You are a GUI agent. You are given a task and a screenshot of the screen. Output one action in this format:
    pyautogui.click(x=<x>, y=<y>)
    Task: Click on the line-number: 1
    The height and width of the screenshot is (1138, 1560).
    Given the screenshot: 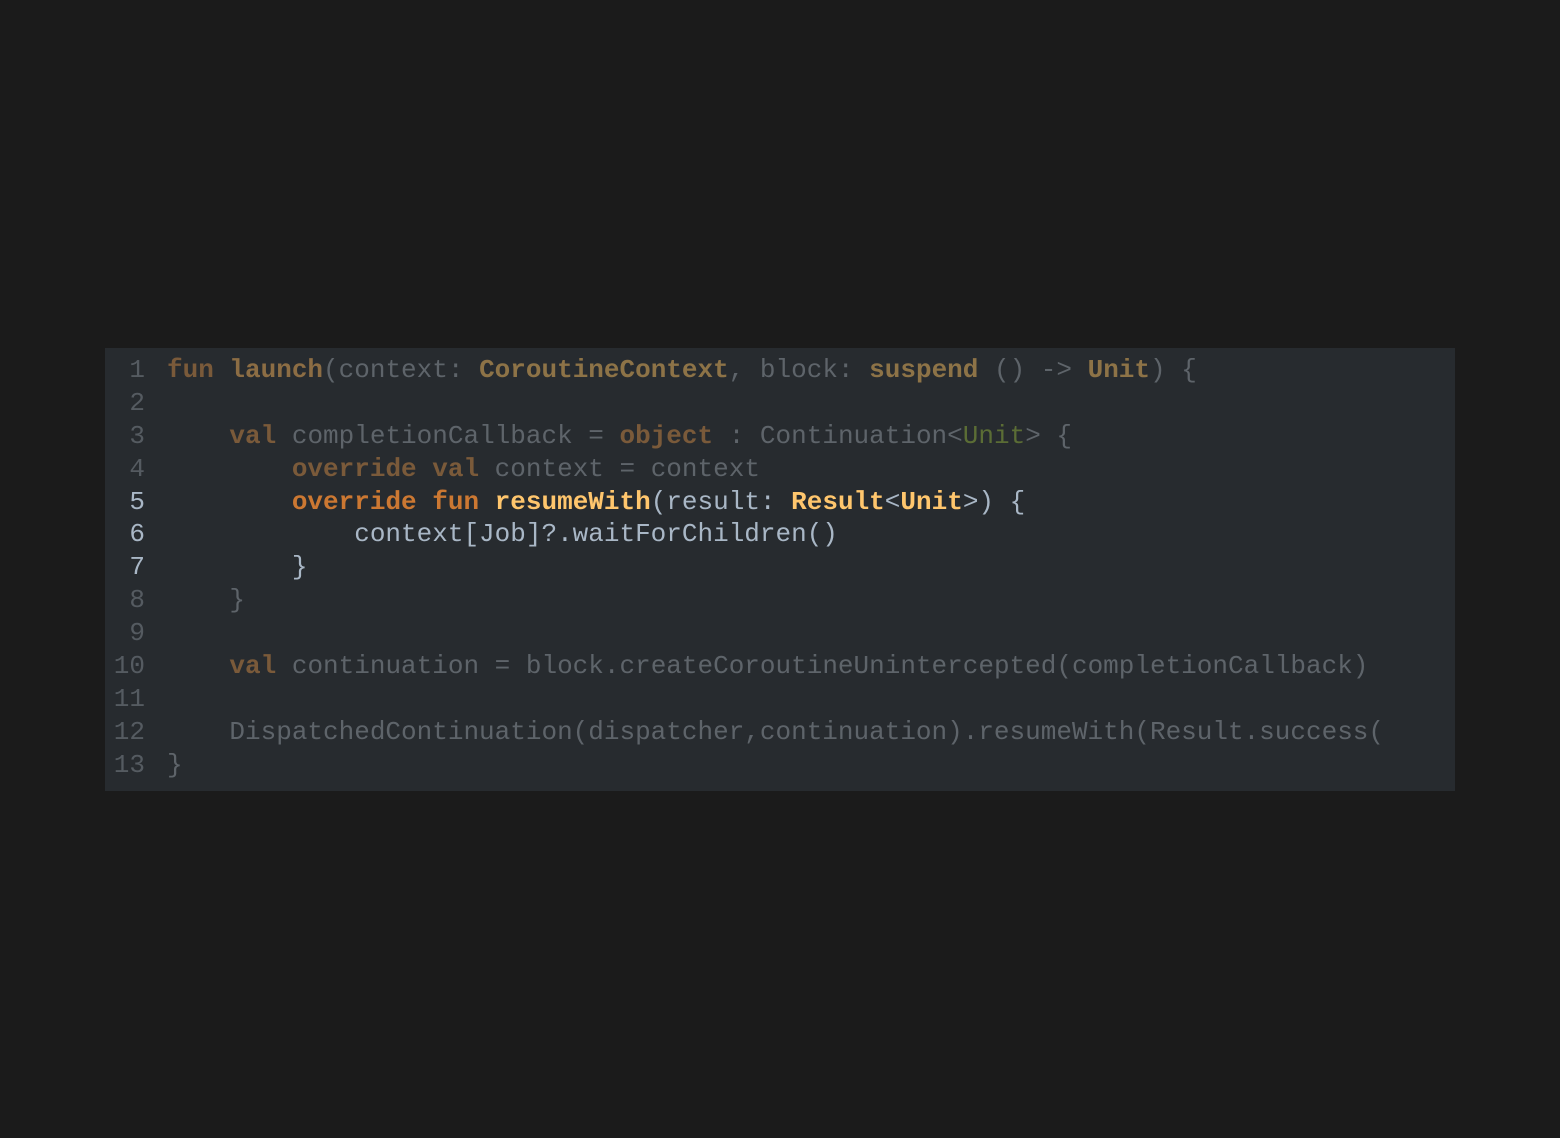 What is the action you would take?
    pyautogui.click(x=137, y=370)
    